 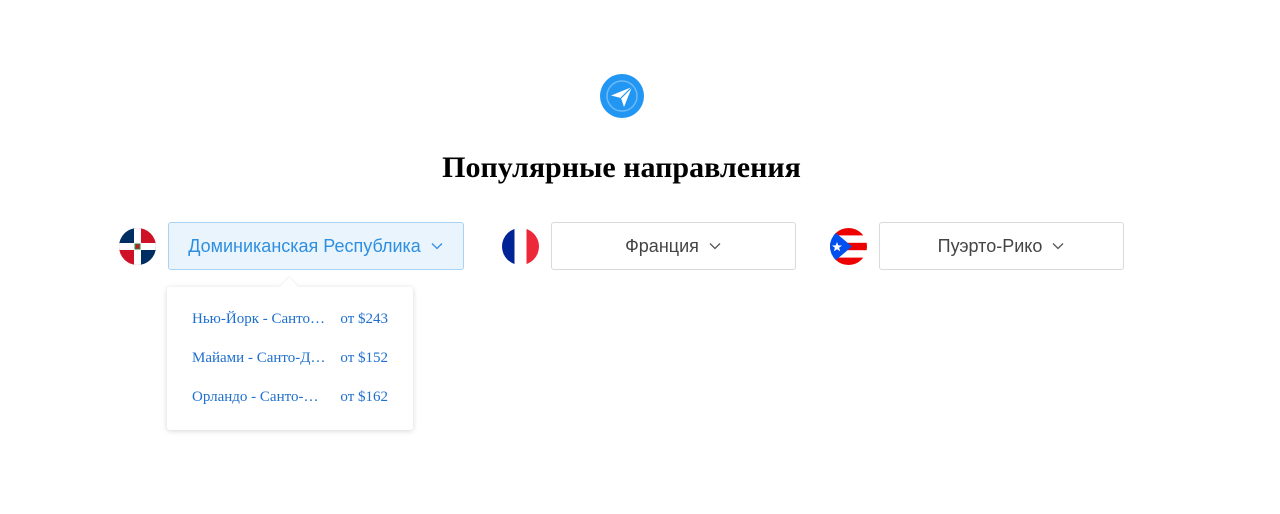 I want to click on route-price: от $152, so click(x=364, y=357).